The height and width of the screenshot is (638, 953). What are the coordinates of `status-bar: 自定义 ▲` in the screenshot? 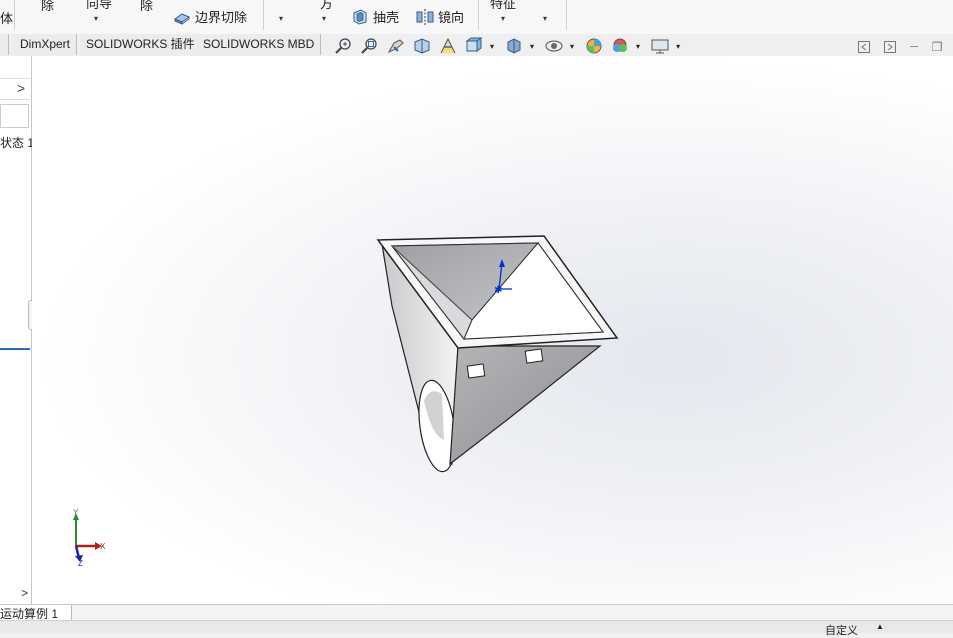 It's located at (476, 628).